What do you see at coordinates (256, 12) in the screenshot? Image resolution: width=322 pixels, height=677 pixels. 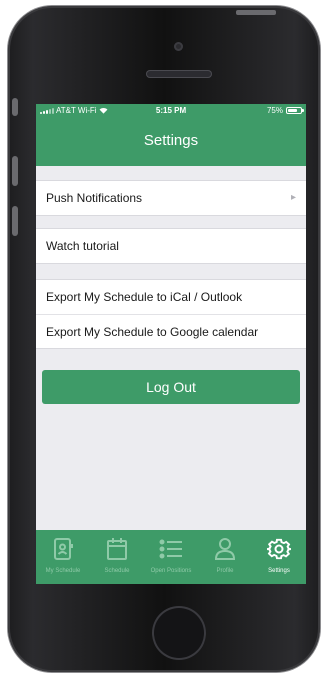 I see `power-button` at bounding box center [256, 12].